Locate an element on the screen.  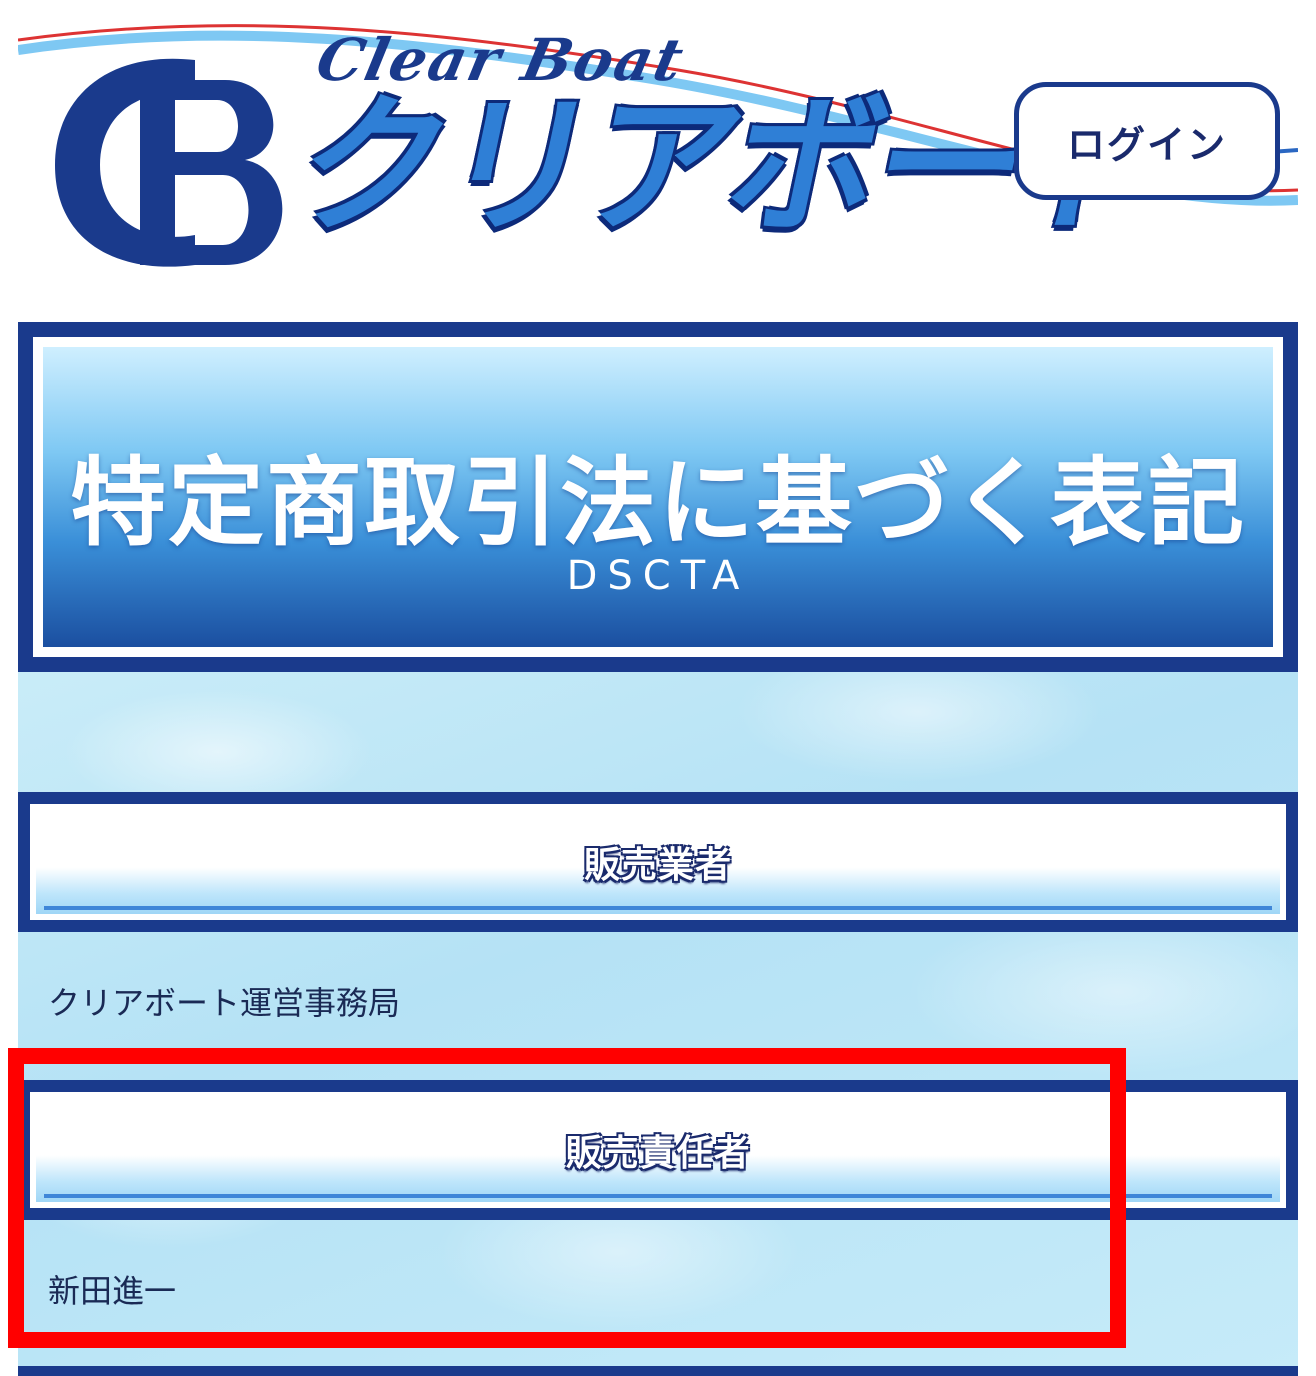
section-heading-seller: 販売業者 is located at coordinates (657, 865).